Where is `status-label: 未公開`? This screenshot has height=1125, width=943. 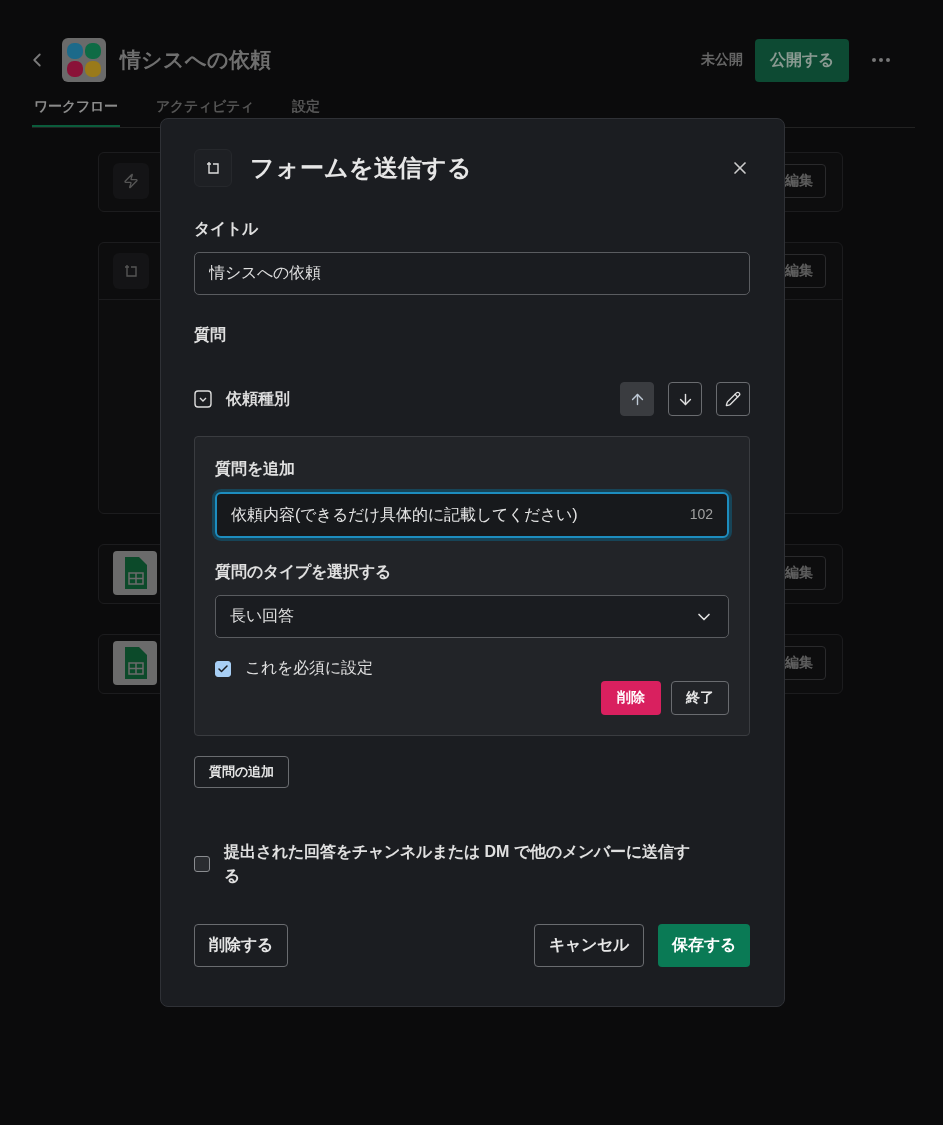
status-label: 未公開 is located at coordinates (722, 60).